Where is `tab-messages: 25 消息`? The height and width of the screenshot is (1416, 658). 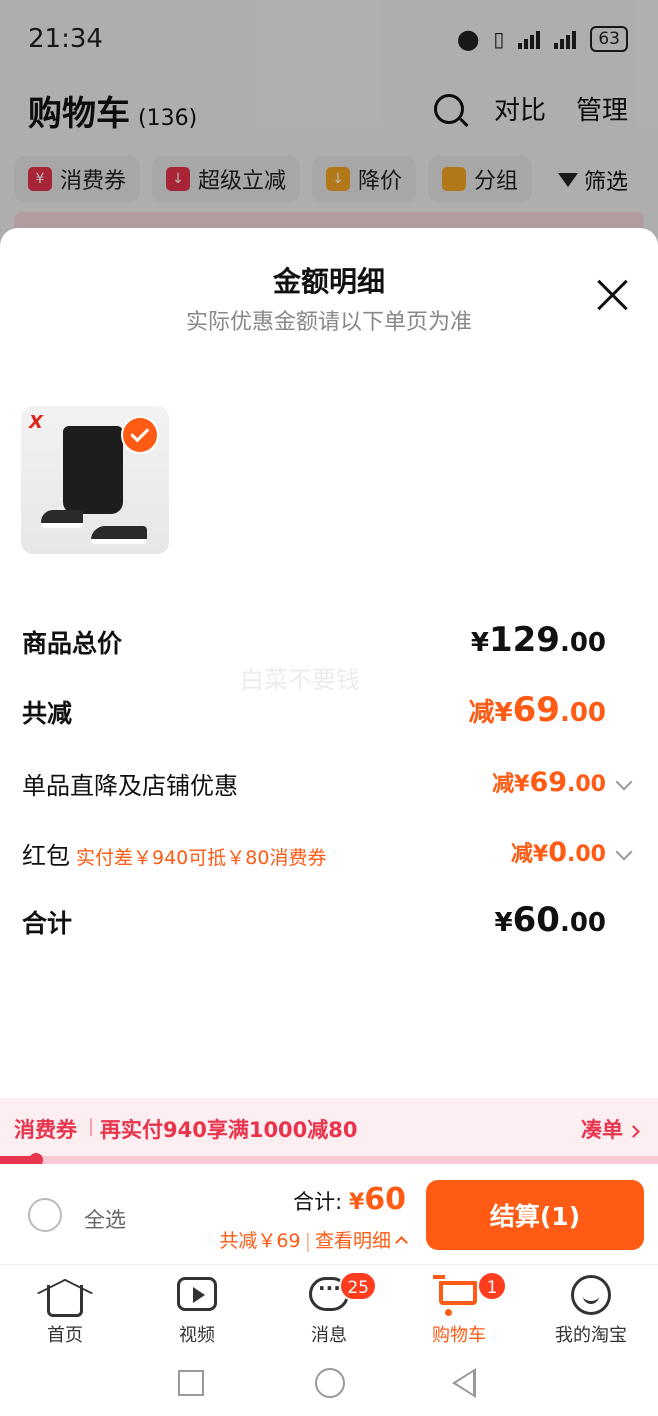
tab-messages: 25 消息 is located at coordinates (329, 1309).